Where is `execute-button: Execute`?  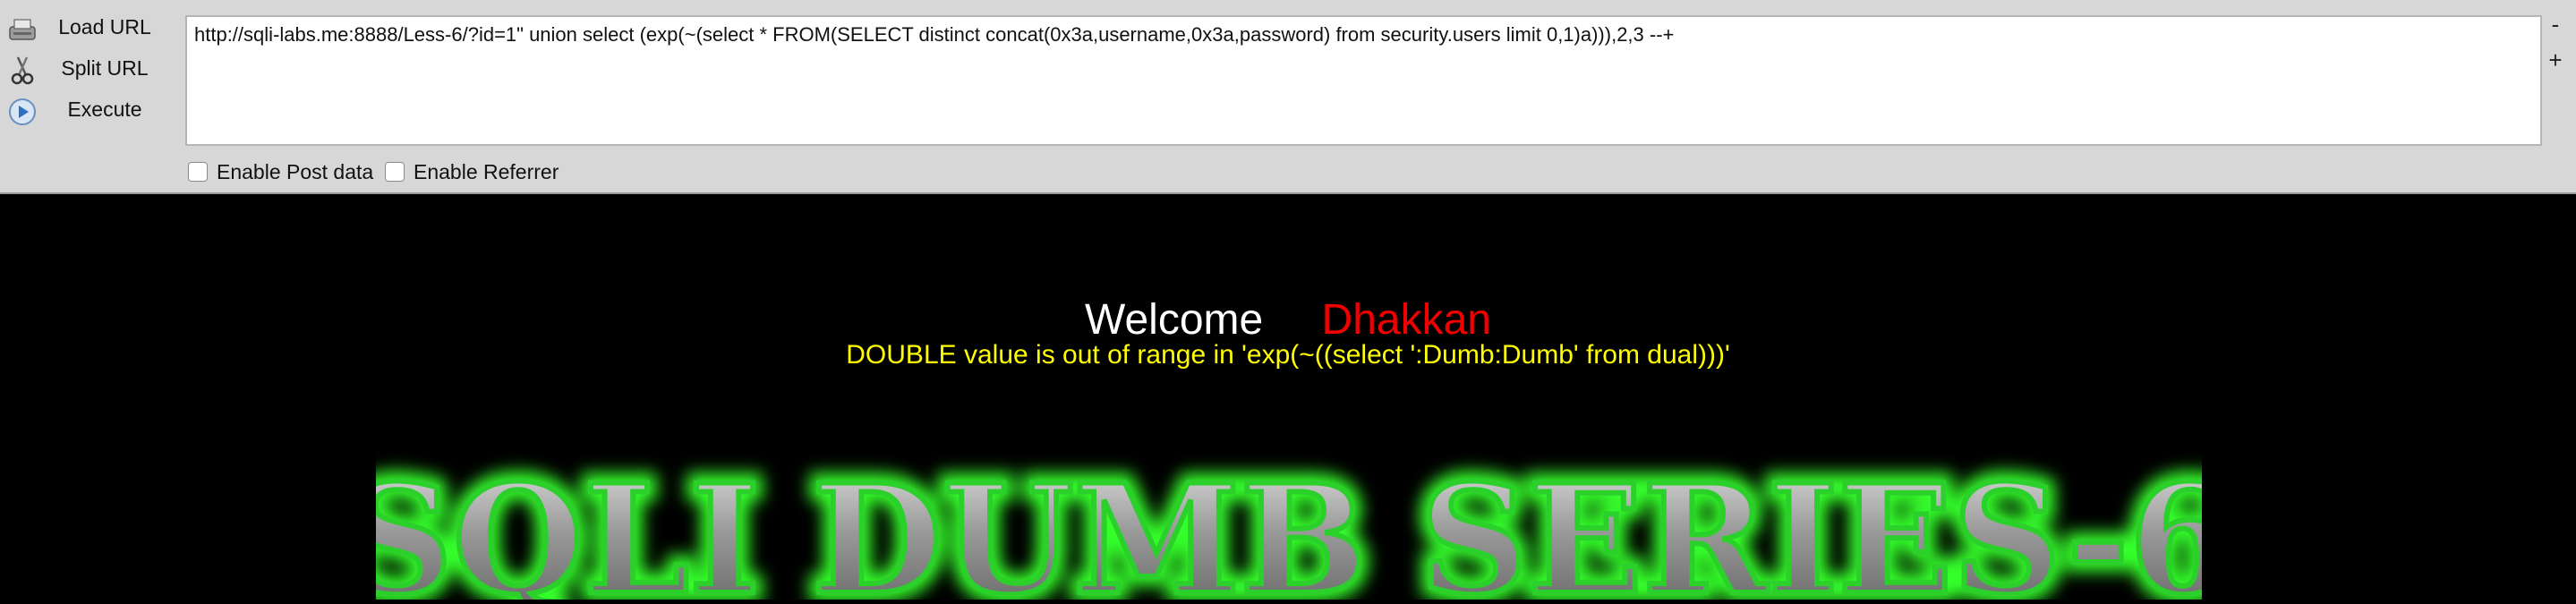 execute-button: Execute is located at coordinates (89, 111).